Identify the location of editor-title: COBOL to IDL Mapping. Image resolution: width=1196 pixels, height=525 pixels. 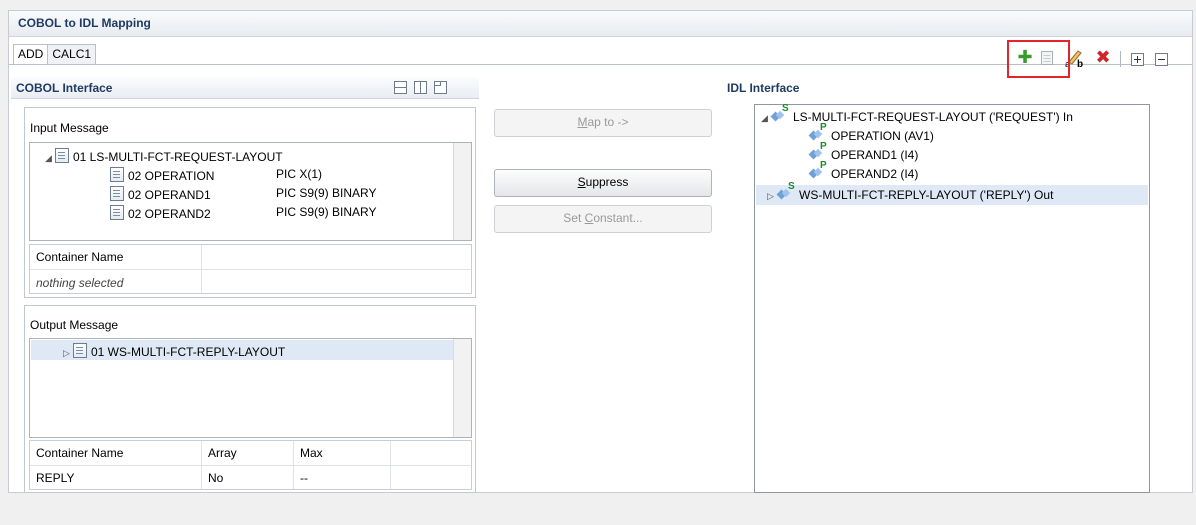
(84, 23).